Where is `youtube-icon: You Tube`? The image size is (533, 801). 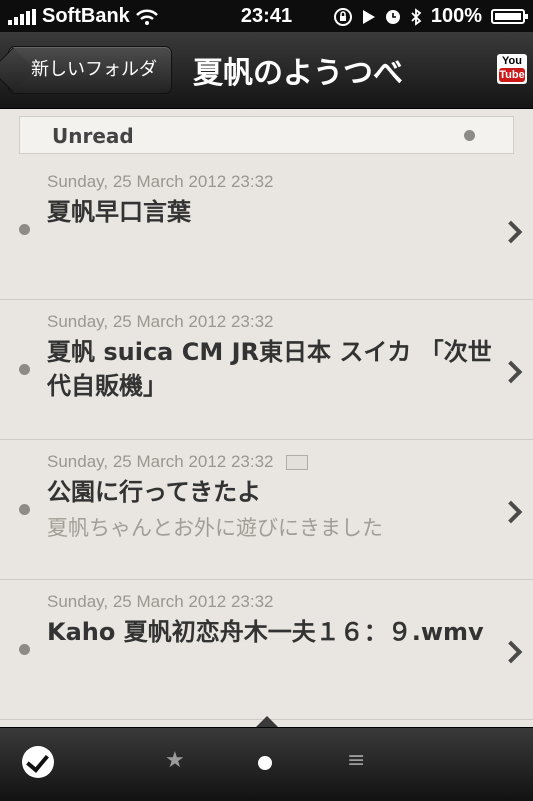
youtube-icon: You Tube is located at coordinates (512, 69).